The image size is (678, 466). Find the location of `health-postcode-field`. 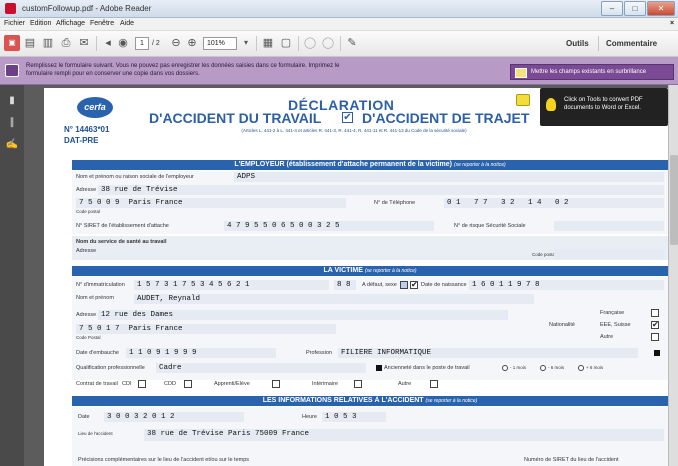

health-postcode-field is located at coordinates (609, 254).